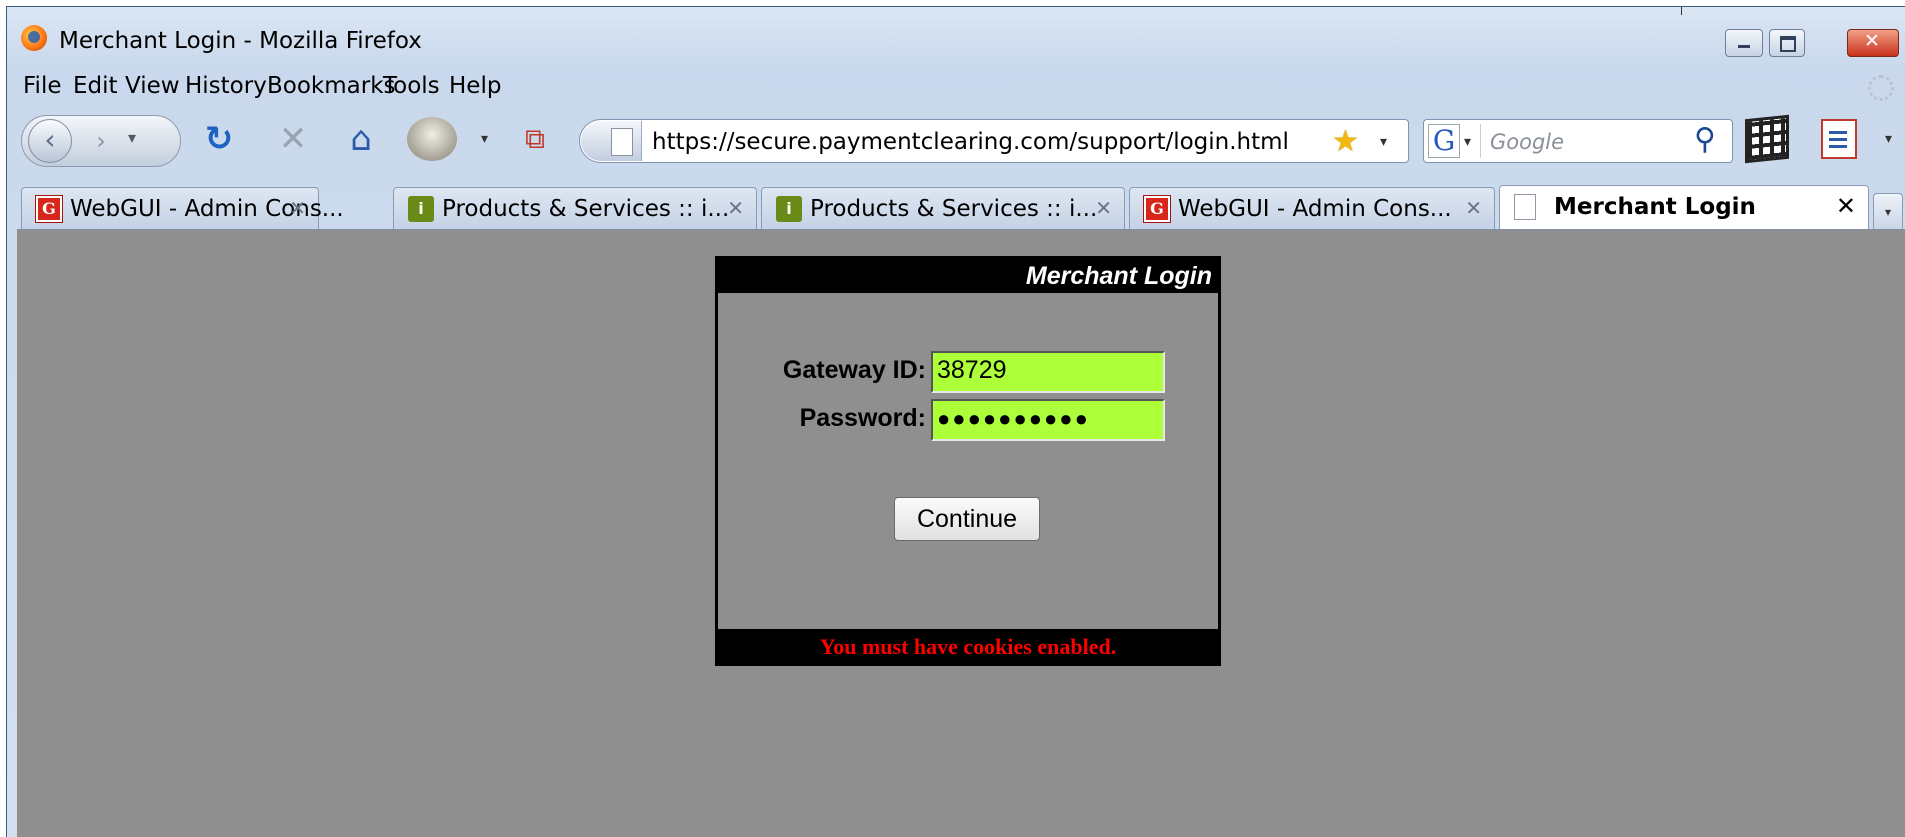 The width and height of the screenshot is (1905, 837). What do you see at coordinates (1881, 88) in the screenshot?
I see `throbber-icon` at bounding box center [1881, 88].